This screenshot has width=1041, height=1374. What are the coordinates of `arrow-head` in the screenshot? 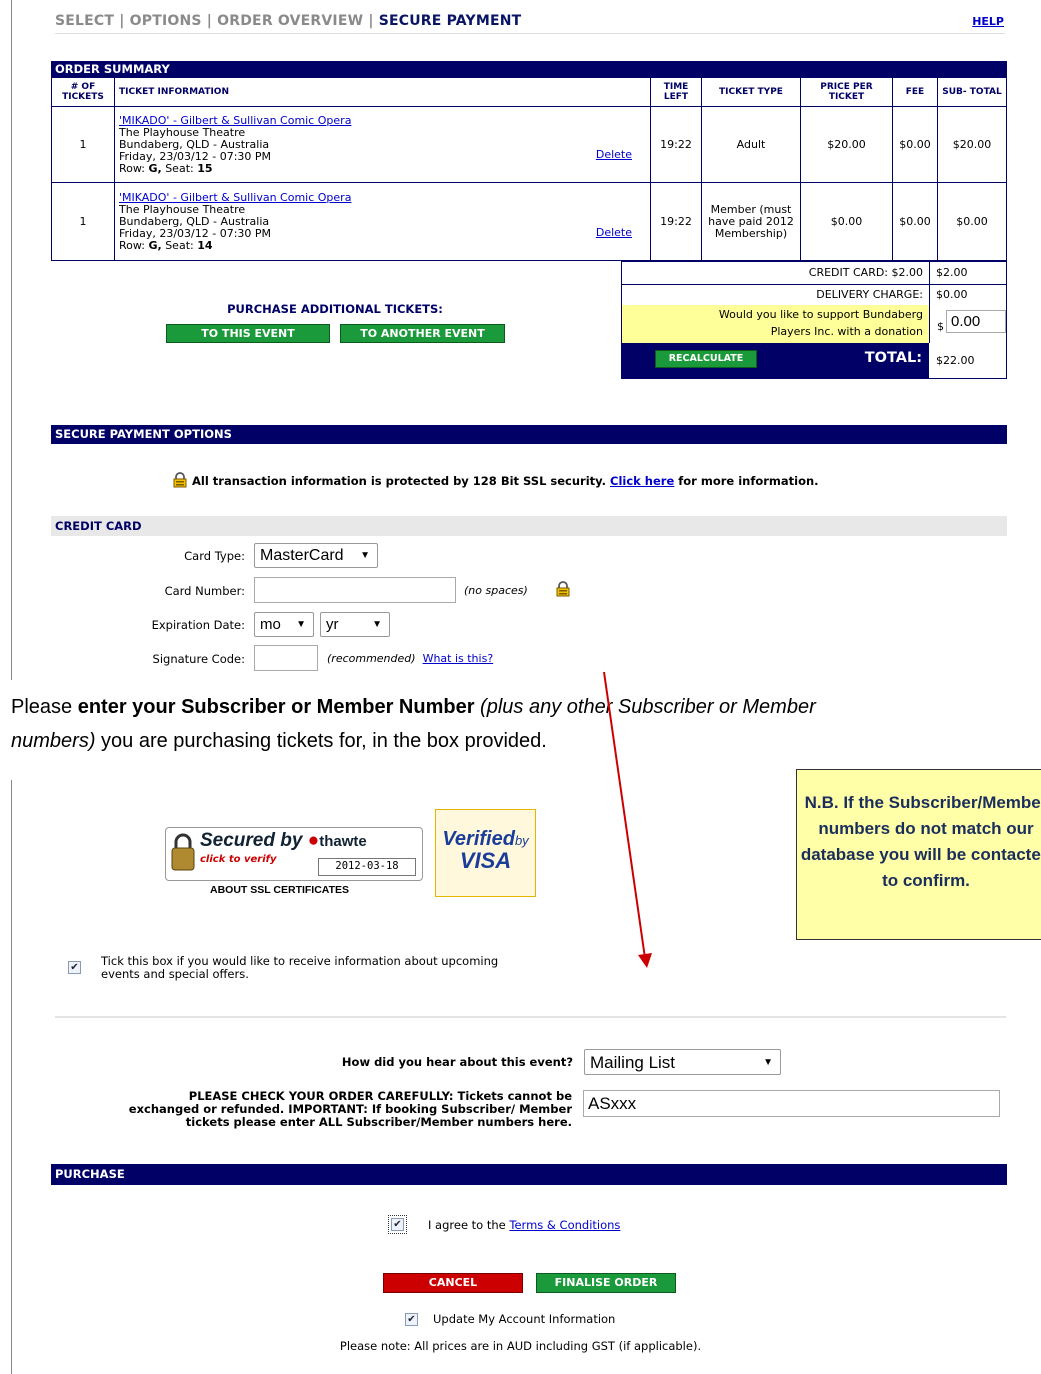 It's located at (645, 960).